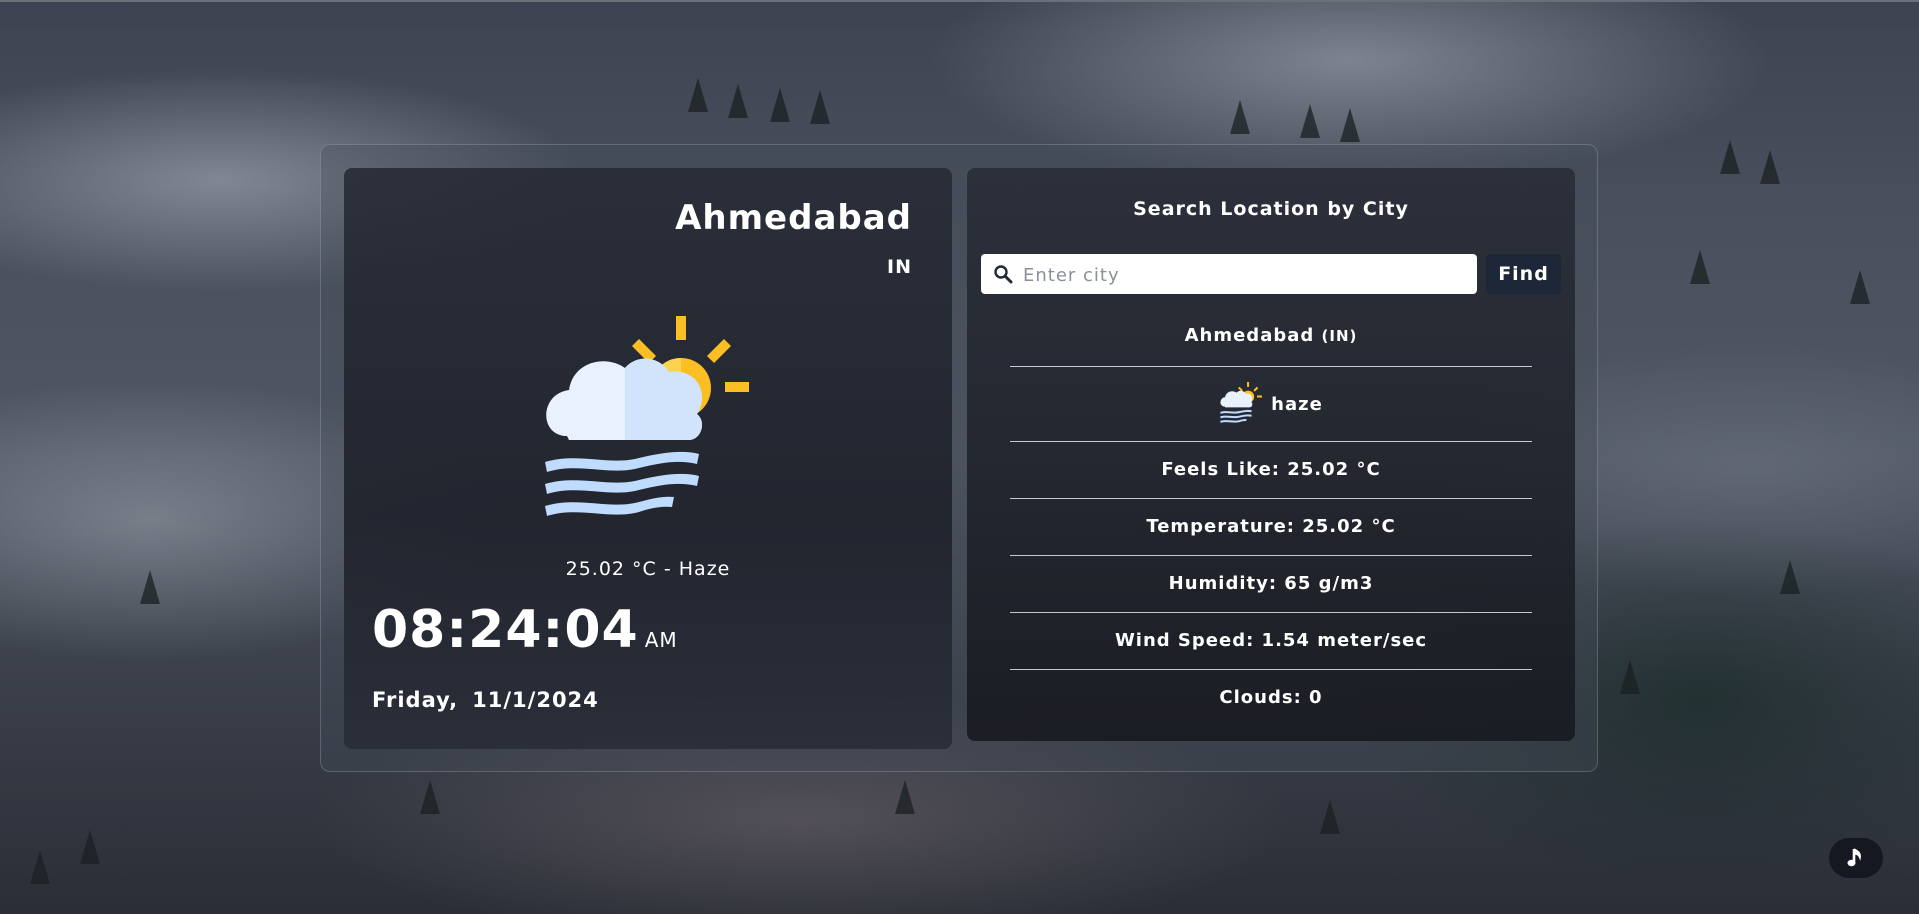 The height and width of the screenshot is (914, 1919). I want to click on detail-city: Ahmedabad, so click(1249, 335).